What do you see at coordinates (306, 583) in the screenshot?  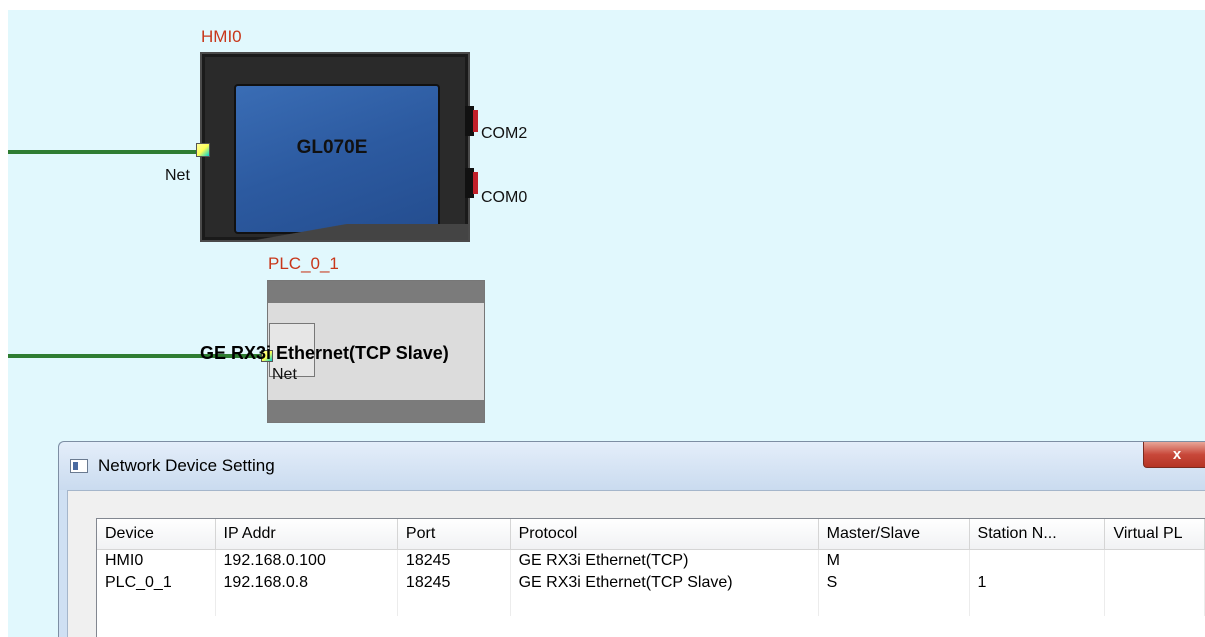 I see `cell-ip-addr: 192.168.0.8` at bounding box center [306, 583].